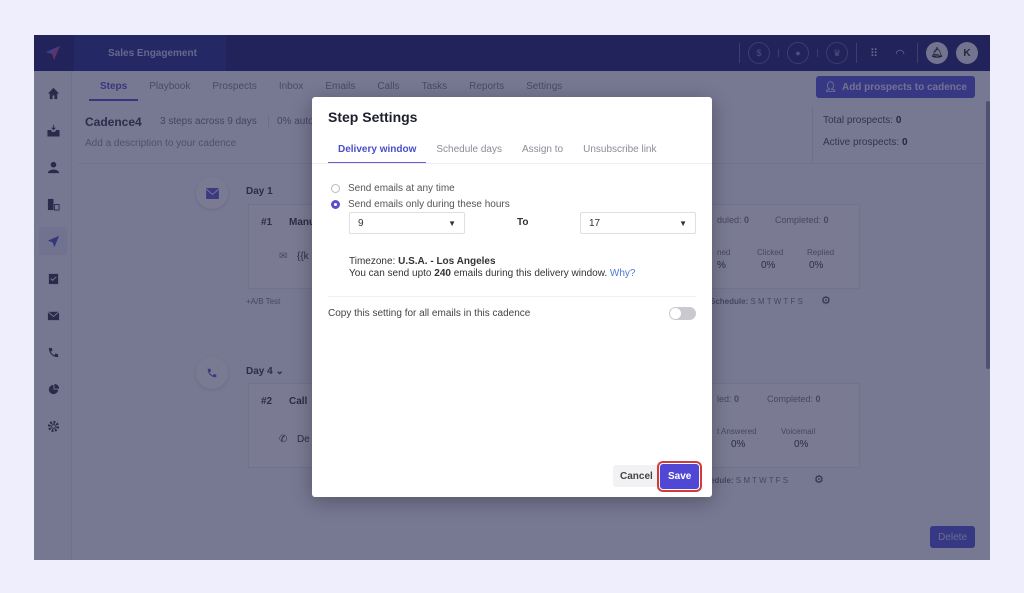 The height and width of the screenshot is (593, 1024). Describe the element at coordinates (401, 188) in the screenshot. I see `radio-label: Send emails at any time` at that location.